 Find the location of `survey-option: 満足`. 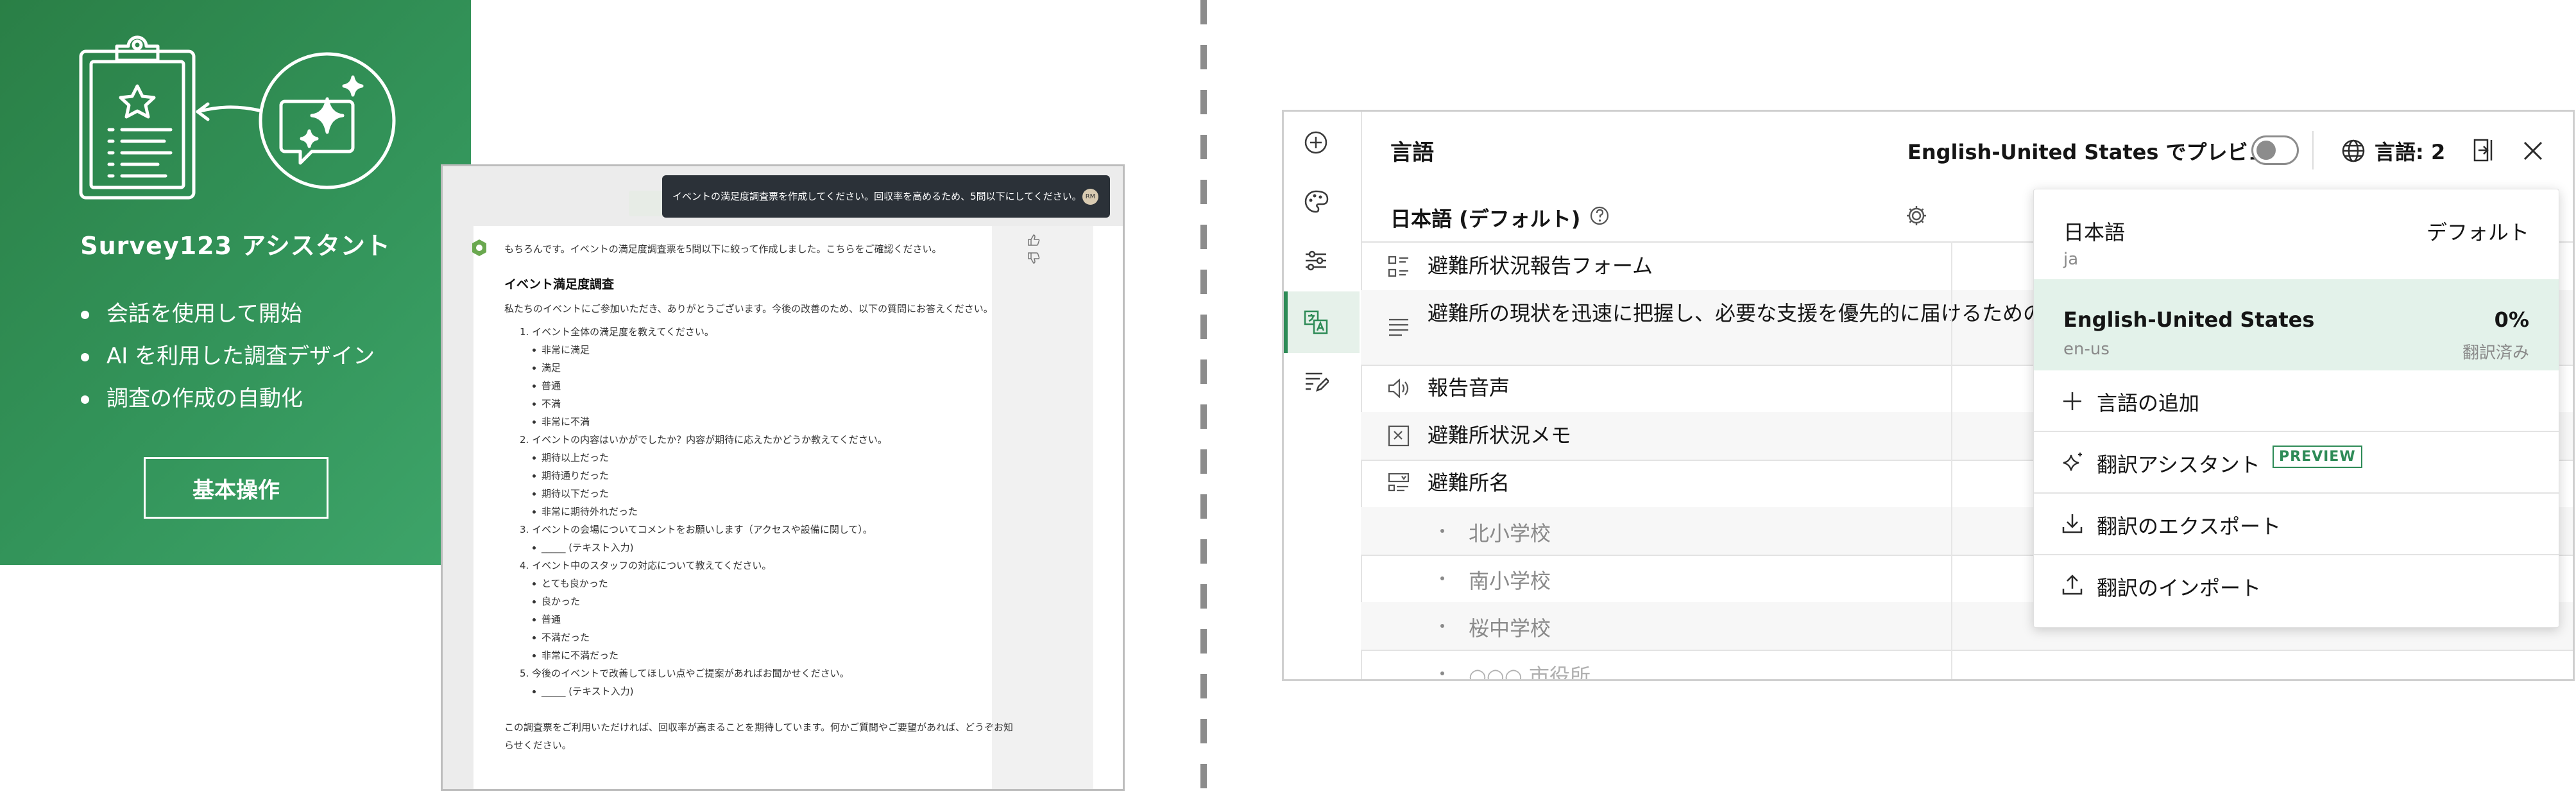

survey-option: 満足 is located at coordinates (761, 368).